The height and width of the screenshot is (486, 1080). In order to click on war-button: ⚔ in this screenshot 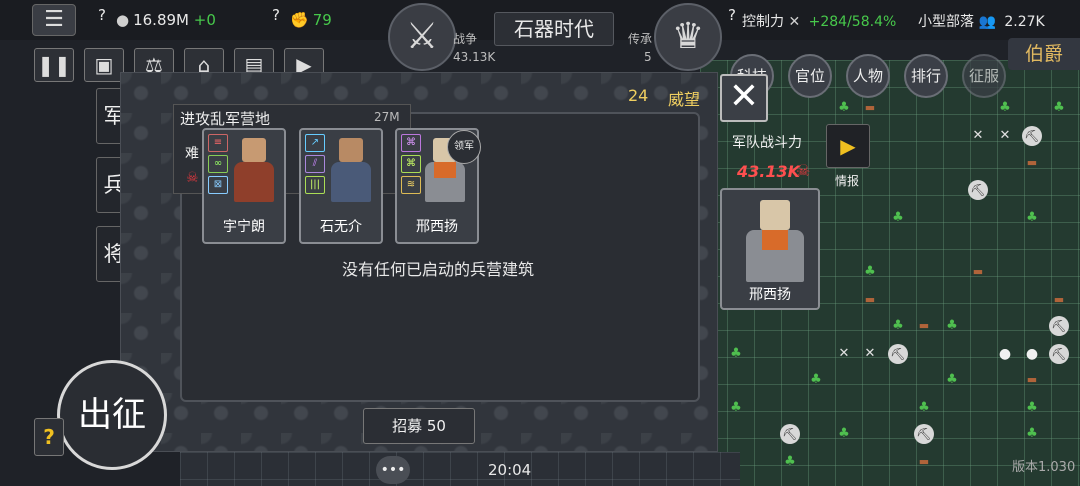, I will do `click(422, 37)`.